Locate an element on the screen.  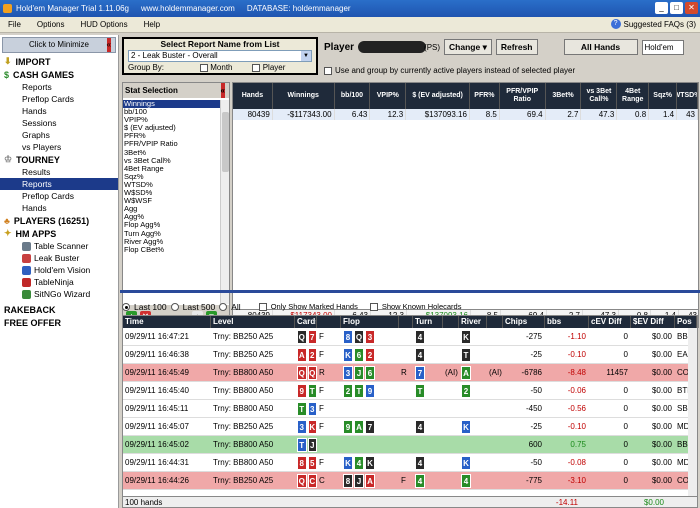
menu-file: File is located at coordinates (14, 24).